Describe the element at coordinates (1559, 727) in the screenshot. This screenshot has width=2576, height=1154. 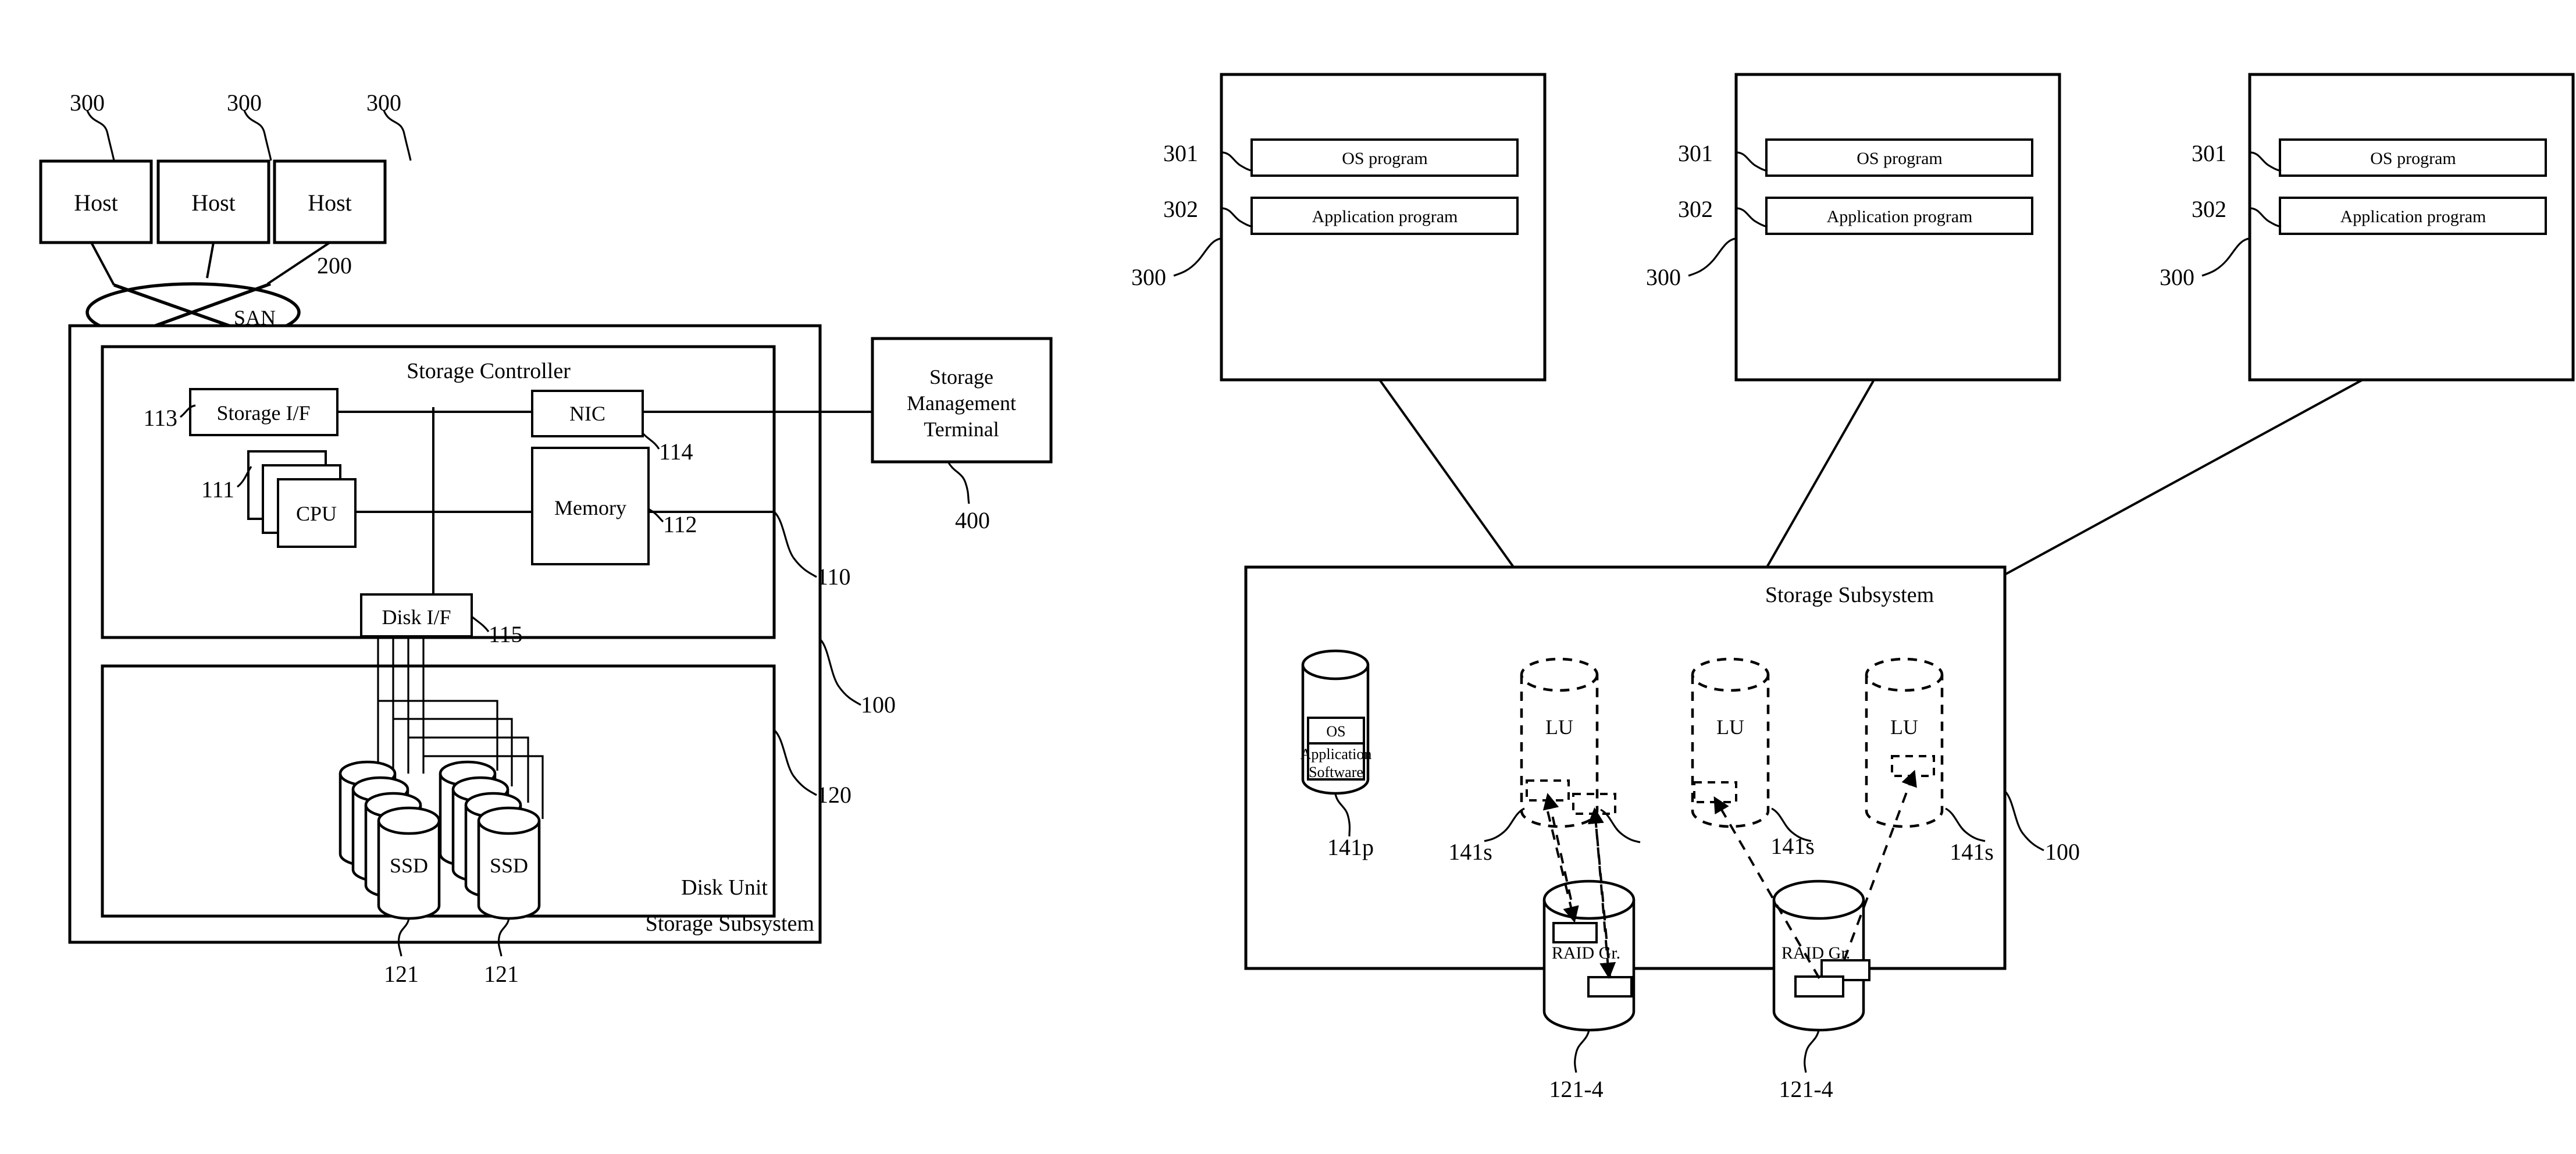
I see `lu-label-1: LU` at that location.